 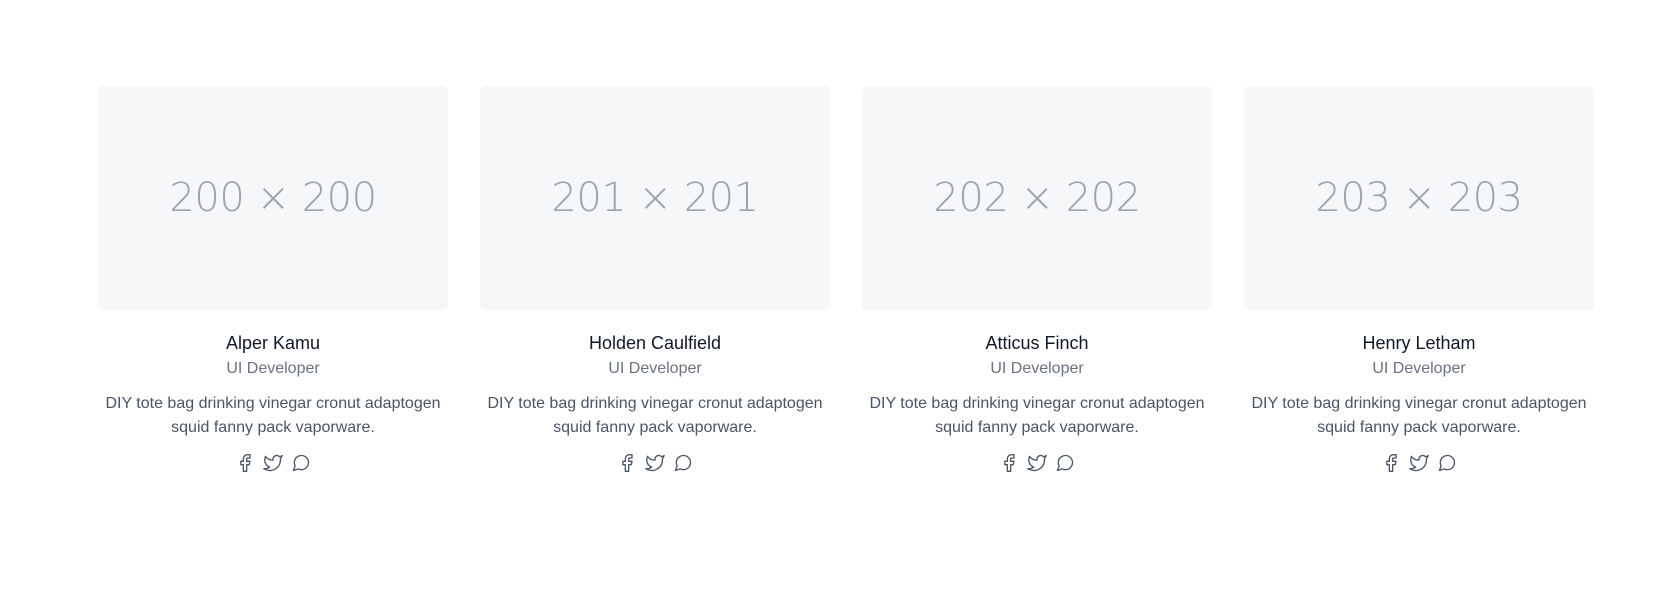 I want to click on photo-size-label: 201 × 201, so click(x=655, y=198).